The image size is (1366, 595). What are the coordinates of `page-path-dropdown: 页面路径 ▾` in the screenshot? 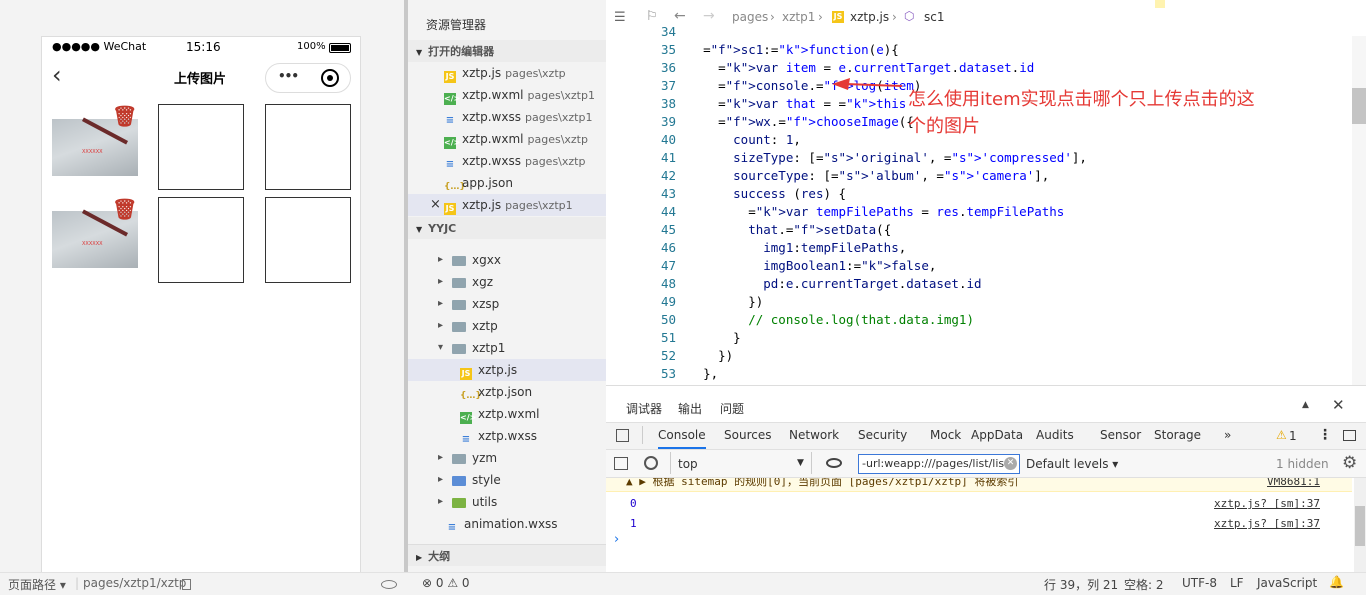 It's located at (37, 584).